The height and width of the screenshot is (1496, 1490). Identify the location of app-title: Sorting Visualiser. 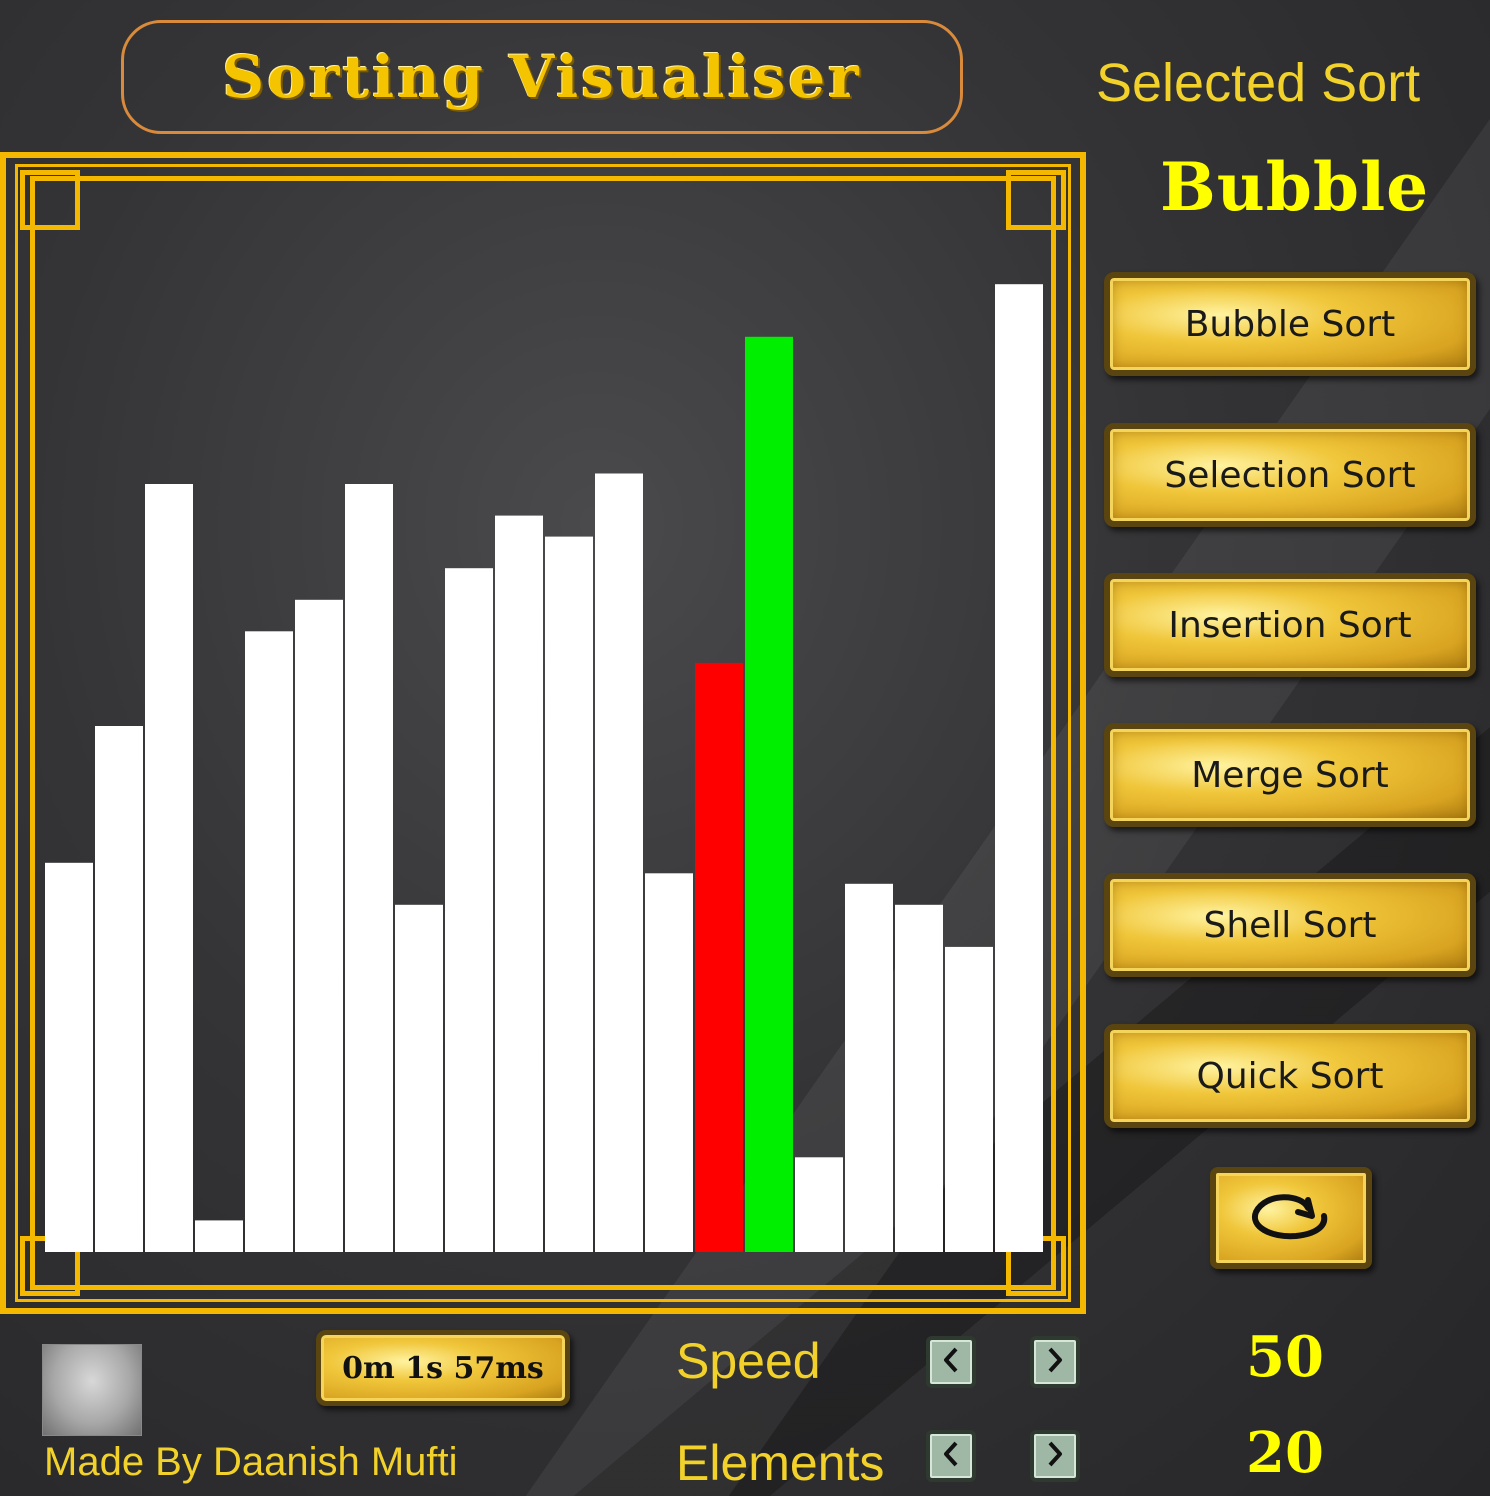
(542, 77).